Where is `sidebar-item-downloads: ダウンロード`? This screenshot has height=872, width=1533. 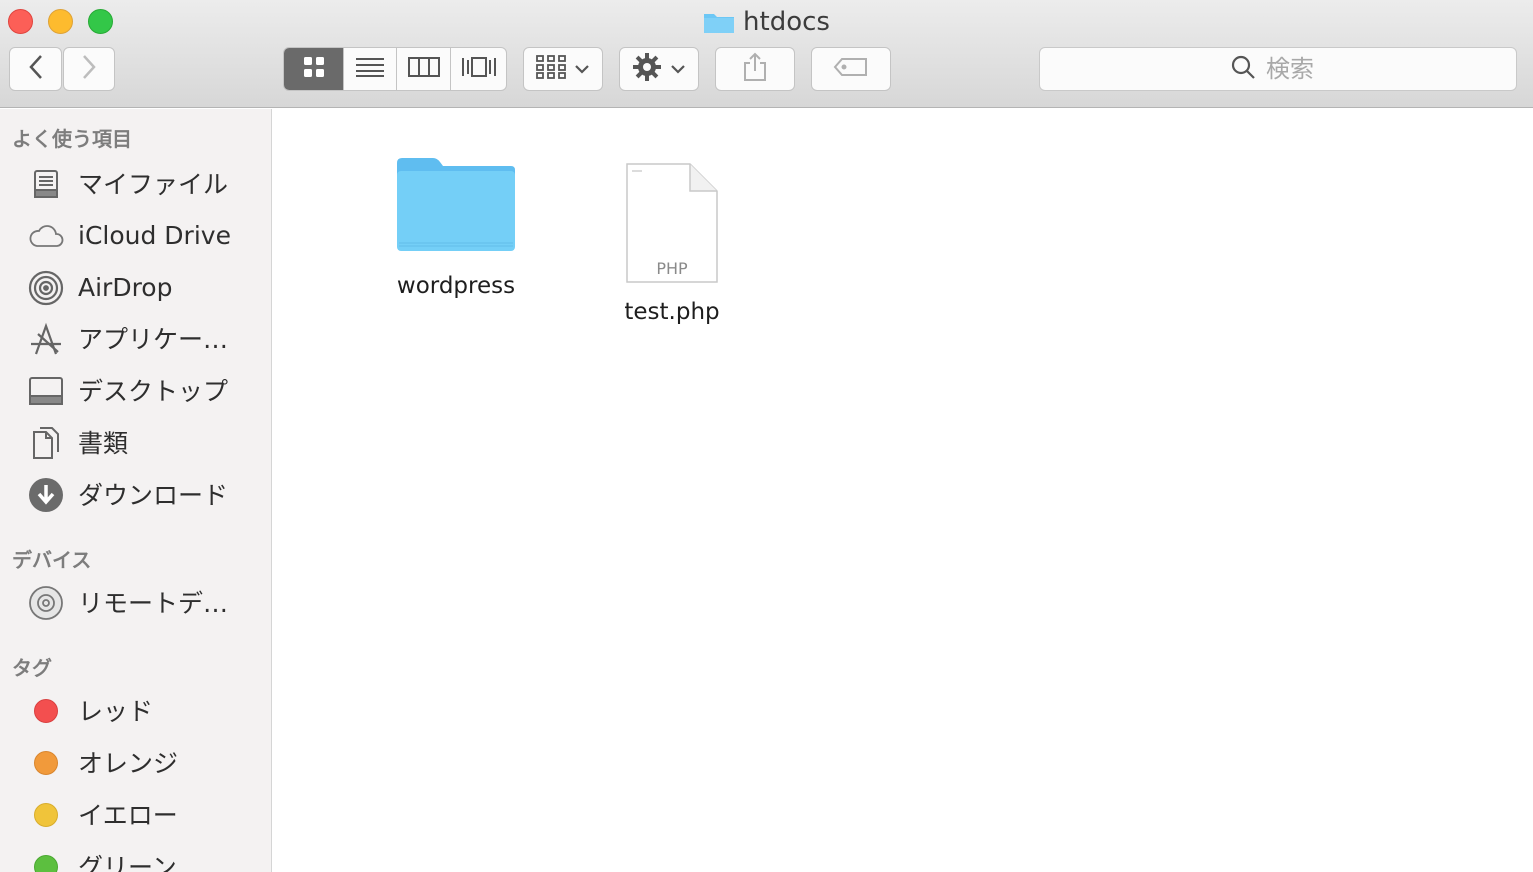 sidebar-item-downloads: ダウンロード is located at coordinates (135, 494).